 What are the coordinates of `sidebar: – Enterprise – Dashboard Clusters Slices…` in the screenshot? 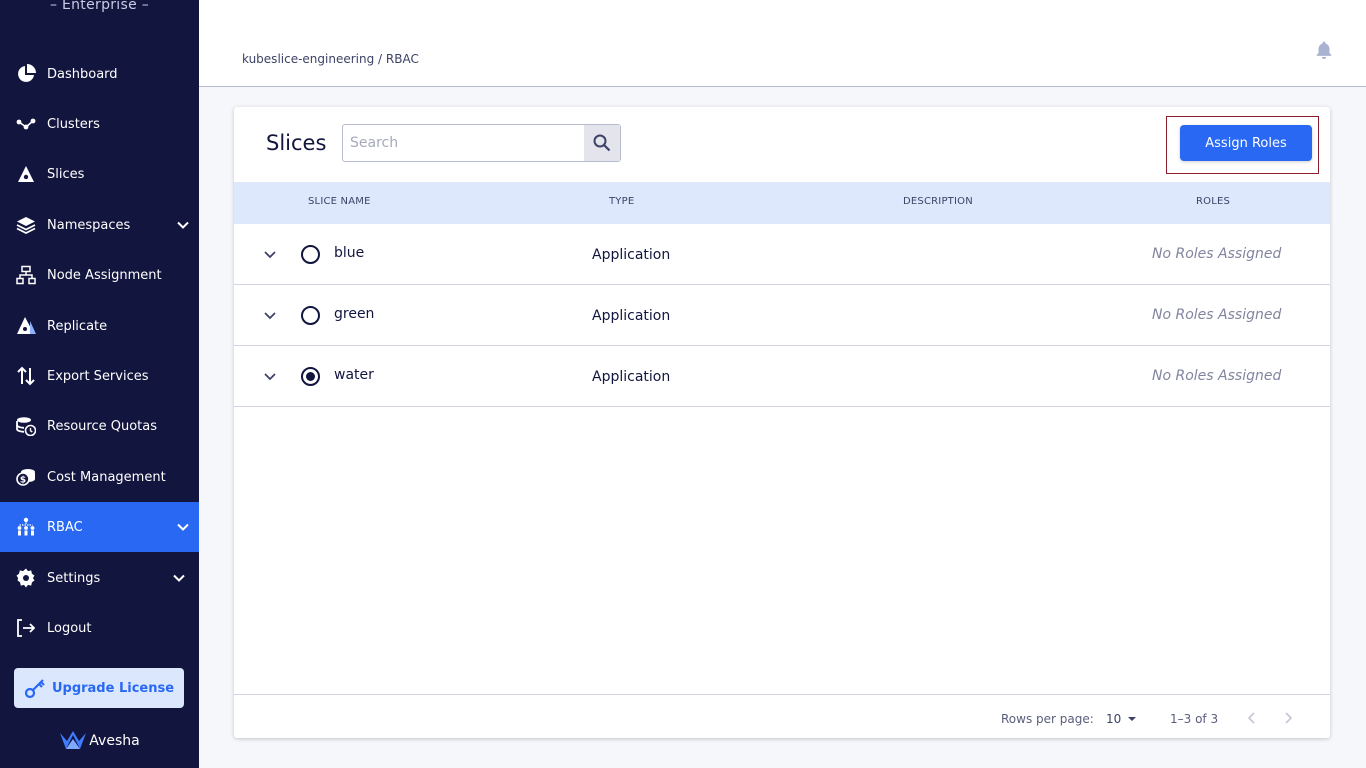 It's located at (99, 384).